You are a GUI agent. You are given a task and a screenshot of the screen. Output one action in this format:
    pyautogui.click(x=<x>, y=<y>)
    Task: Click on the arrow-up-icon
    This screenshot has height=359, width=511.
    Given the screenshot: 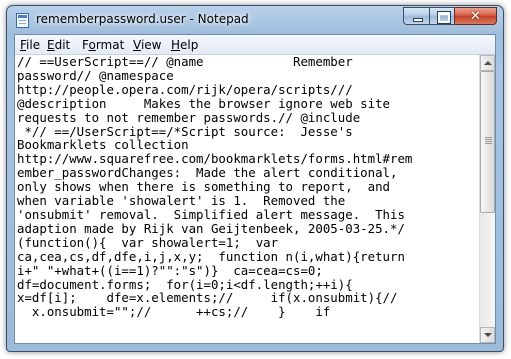 What is the action you would take?
    pyautogui.click(x=488, y=63)
    